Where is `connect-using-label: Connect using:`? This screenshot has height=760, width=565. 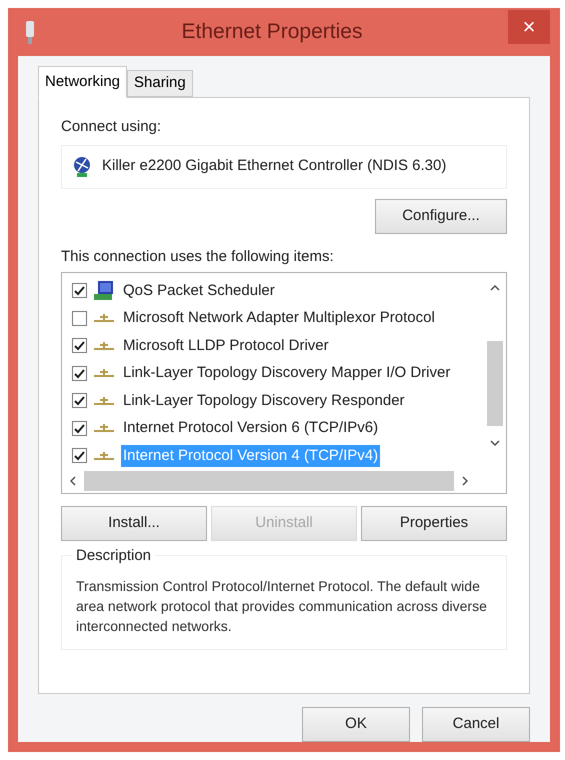 connect-using-label: Connect using: is located at coordinates (111, 127).